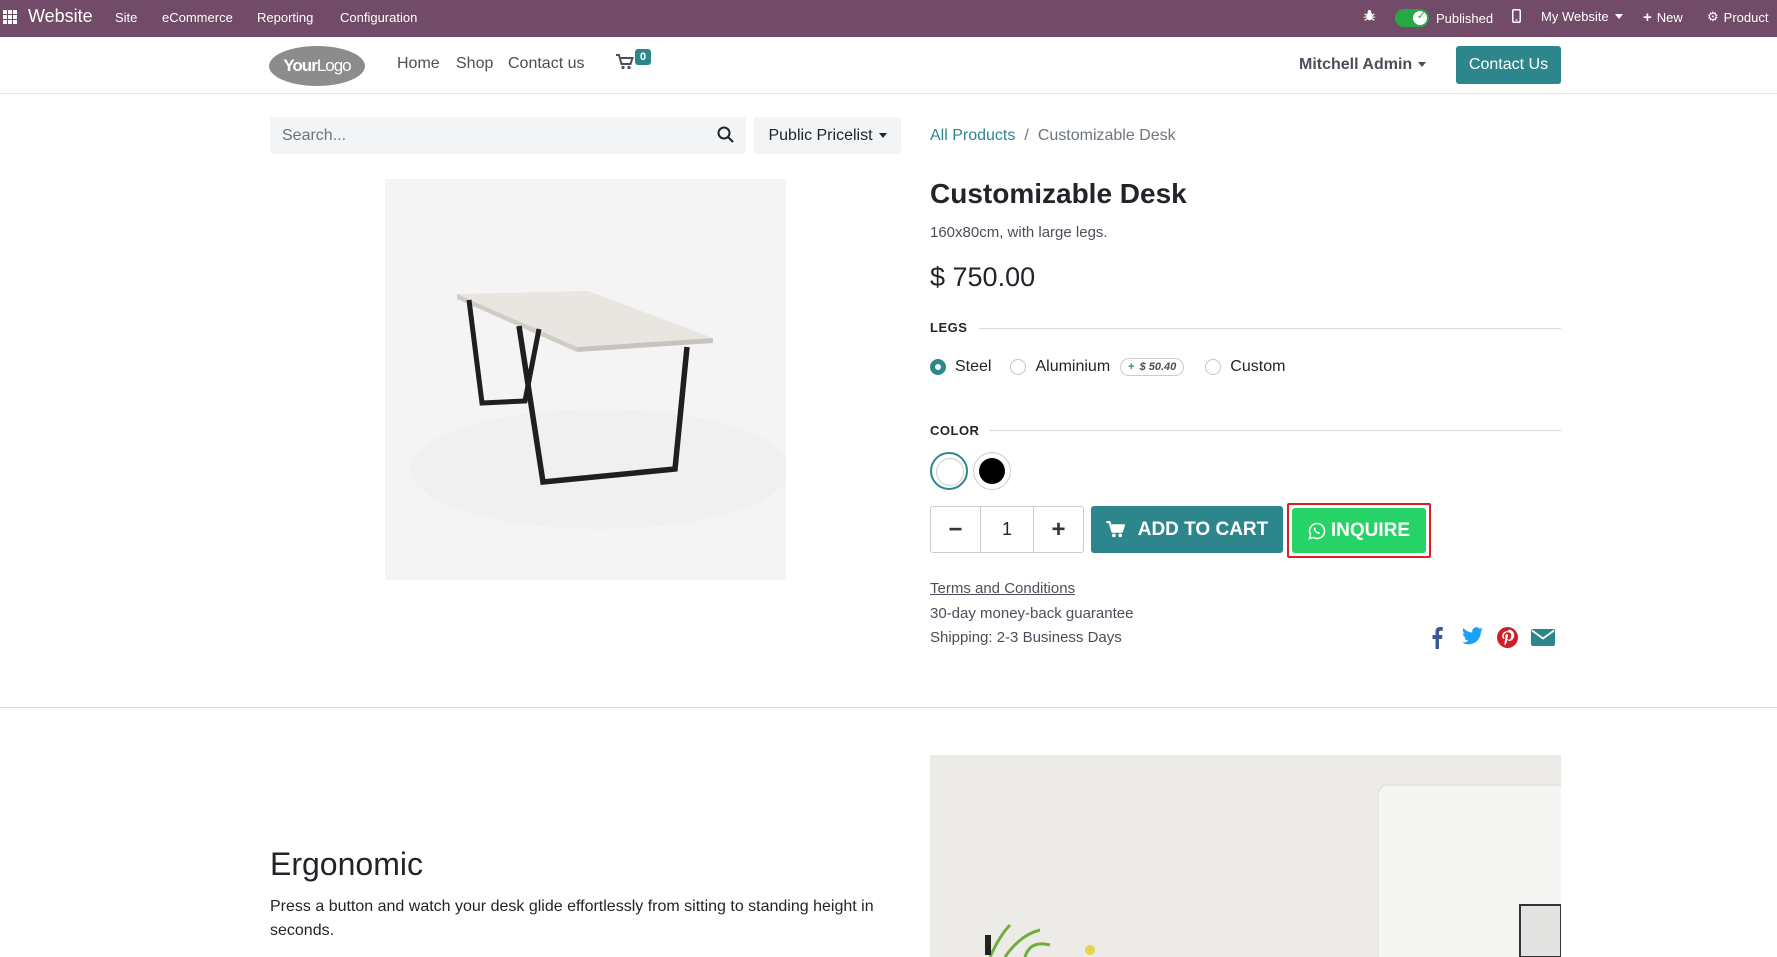 The image size is (1777, 957). Describe the element at coordinates (1158, 367) in the screenshot. I see `price-extra-value: $ 50.40` at that location.